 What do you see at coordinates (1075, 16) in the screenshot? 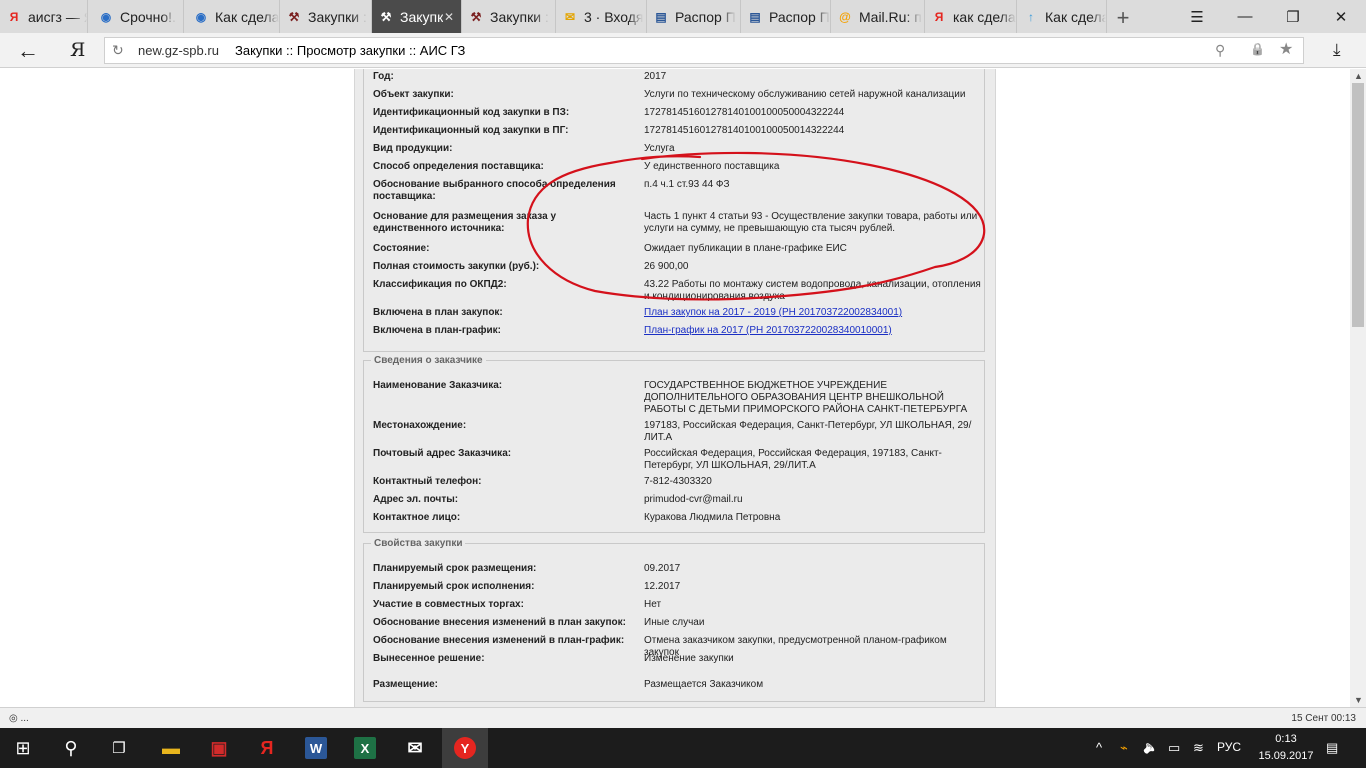
I see `browser-tab-label: Как сдела` at bounding box center [1075, 16].